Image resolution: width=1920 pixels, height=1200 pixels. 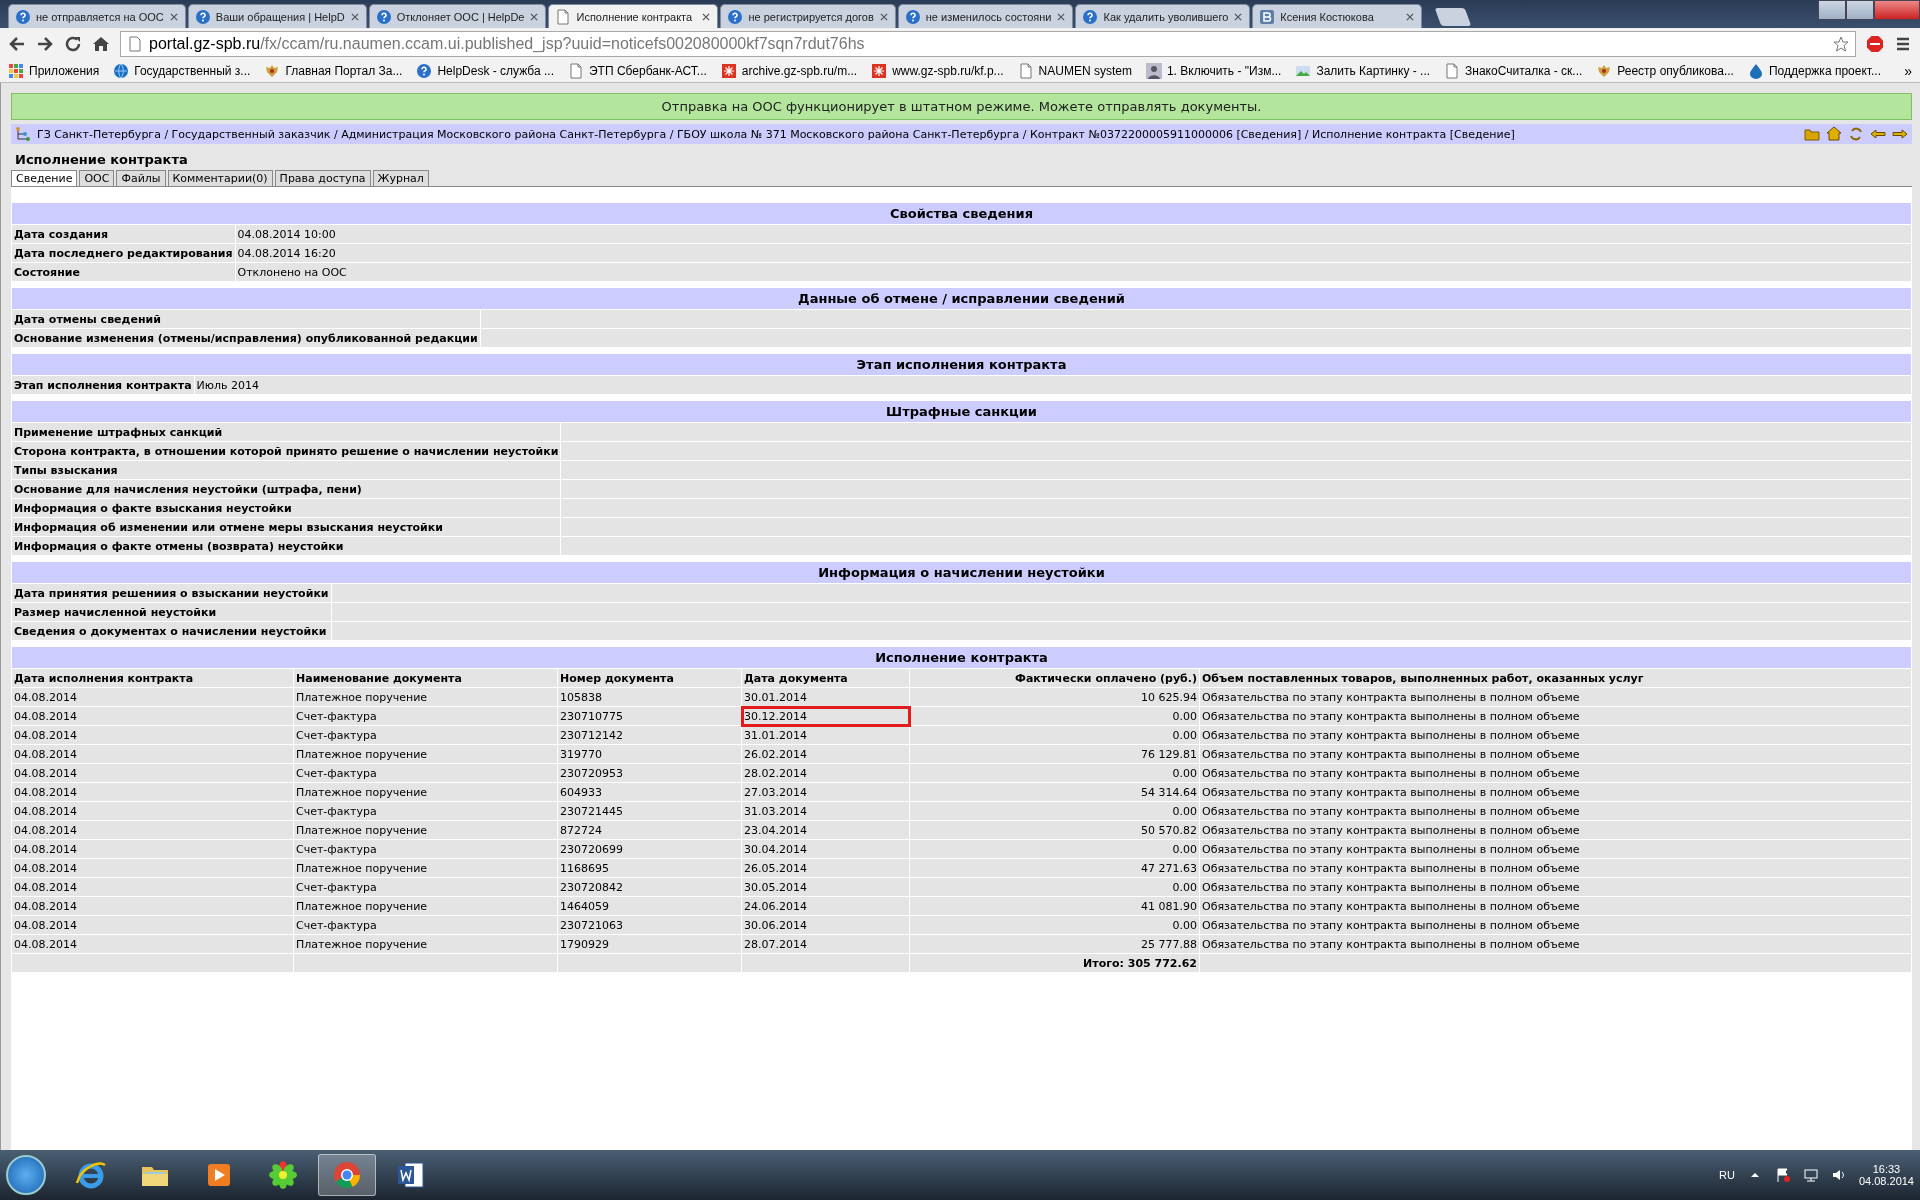 What do you see at coordinates (457, 16) in the screenshot?
I see `browser-tab: Отклоняет ООС | HelpDe` at bounding box center [457, 16].